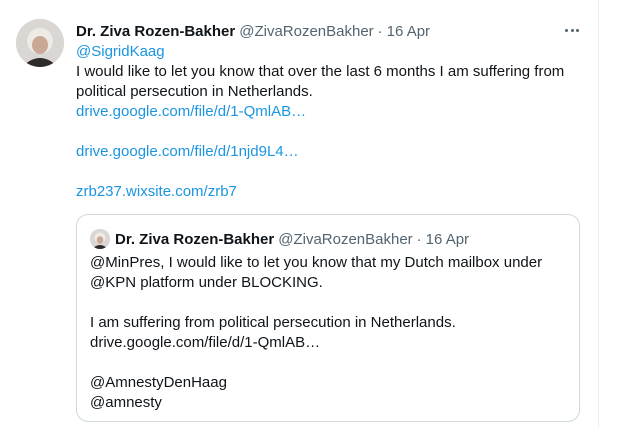 The image size is (621, 427). I want to click on quoted-author-handle: @ZivaRozenBakher, so click(345, 239).